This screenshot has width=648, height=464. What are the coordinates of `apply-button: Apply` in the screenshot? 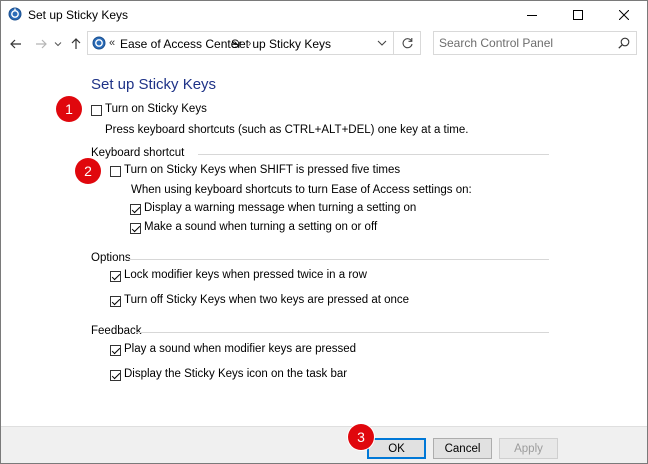 It's located at (528, 448).